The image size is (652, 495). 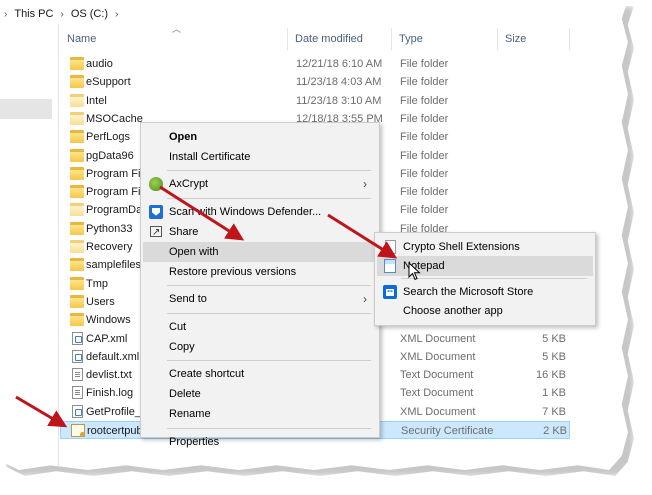 What do you see at coordinates (185, 394) in the screenshot?
I see `menu-item-label: Delete` at bounding box center [185, 394].